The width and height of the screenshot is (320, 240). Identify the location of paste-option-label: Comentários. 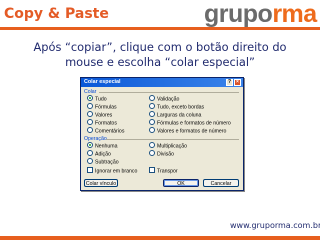
(110, 131).